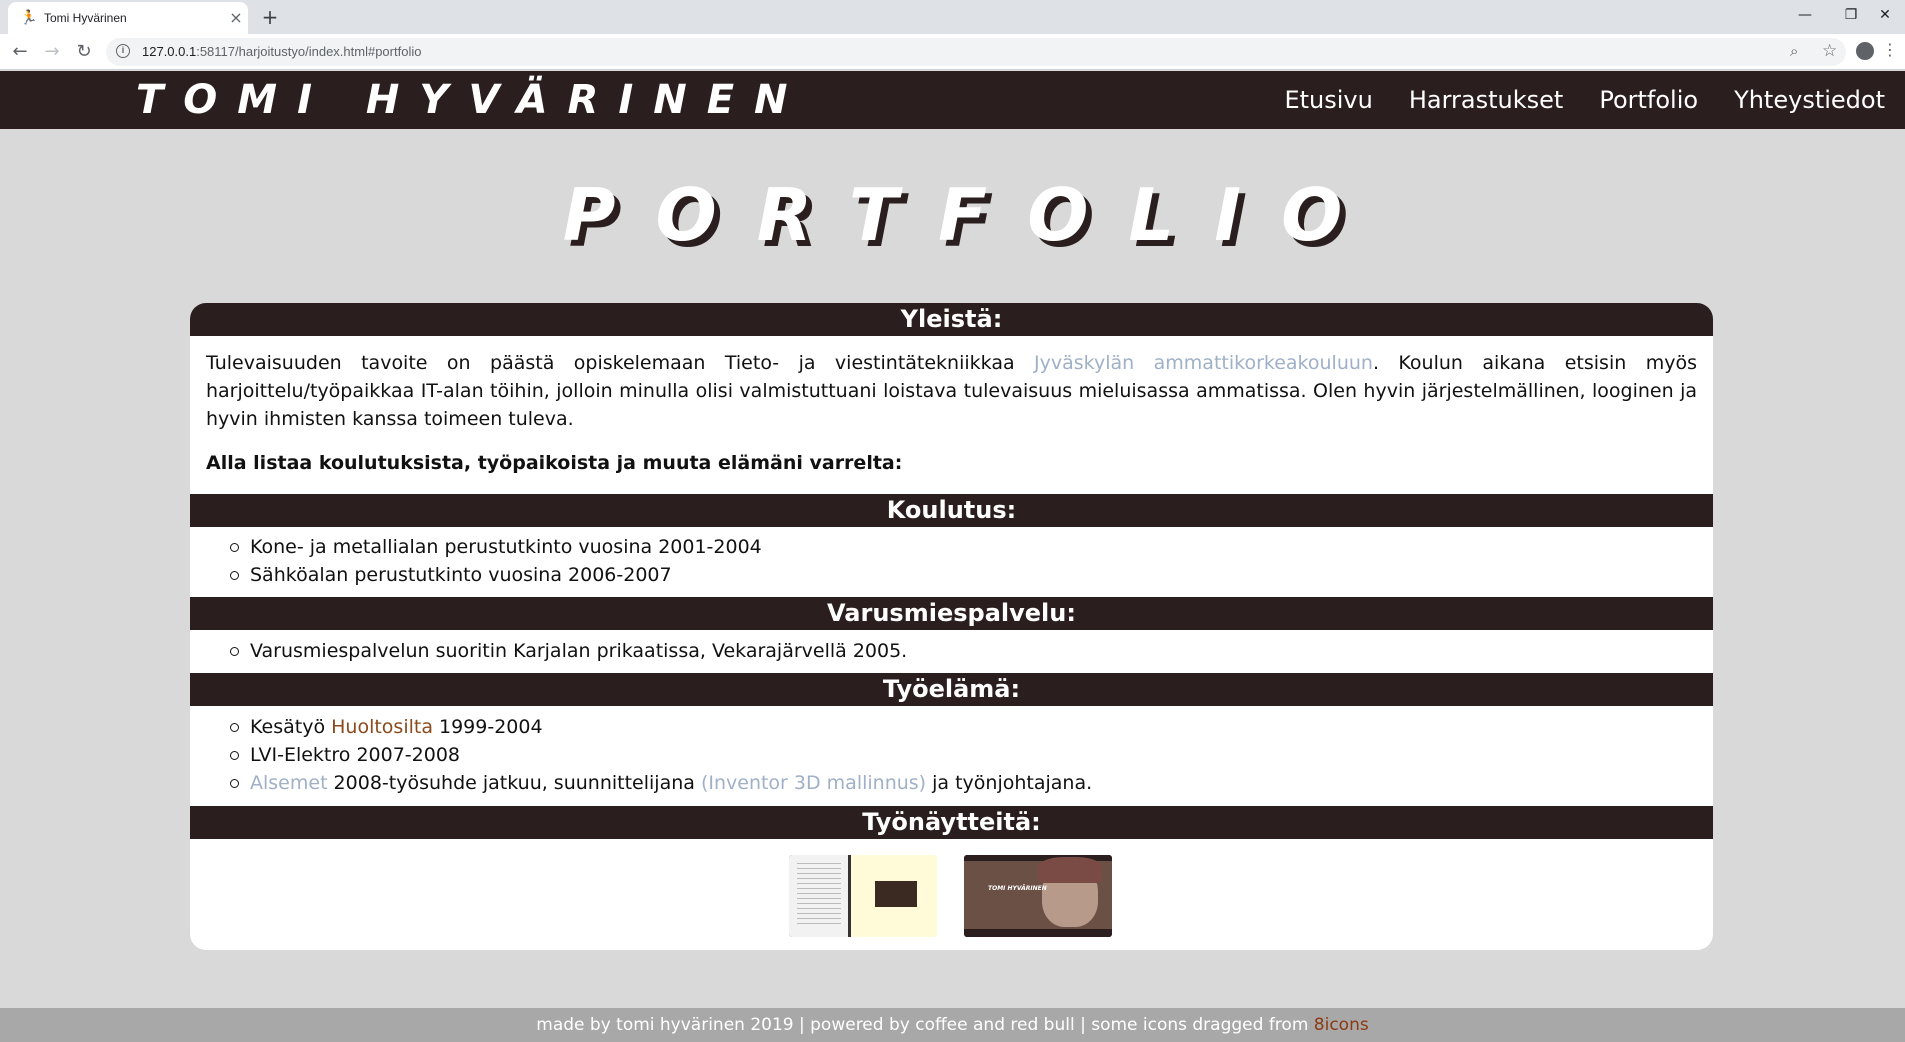  I want to click on window-minimize-button: —, so click(1805, 15).